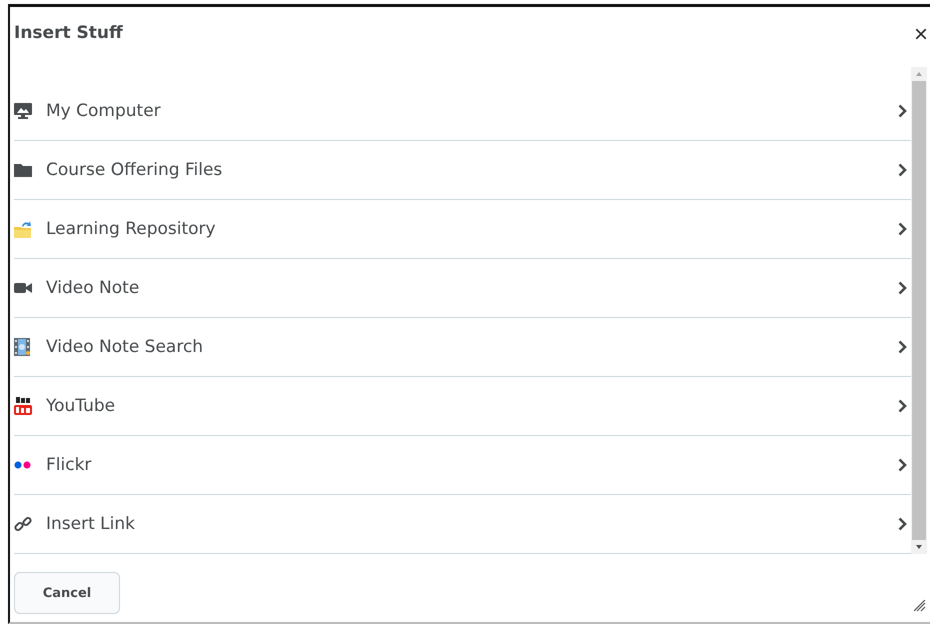  I want to click on monitor-icon, so click(23, 111).